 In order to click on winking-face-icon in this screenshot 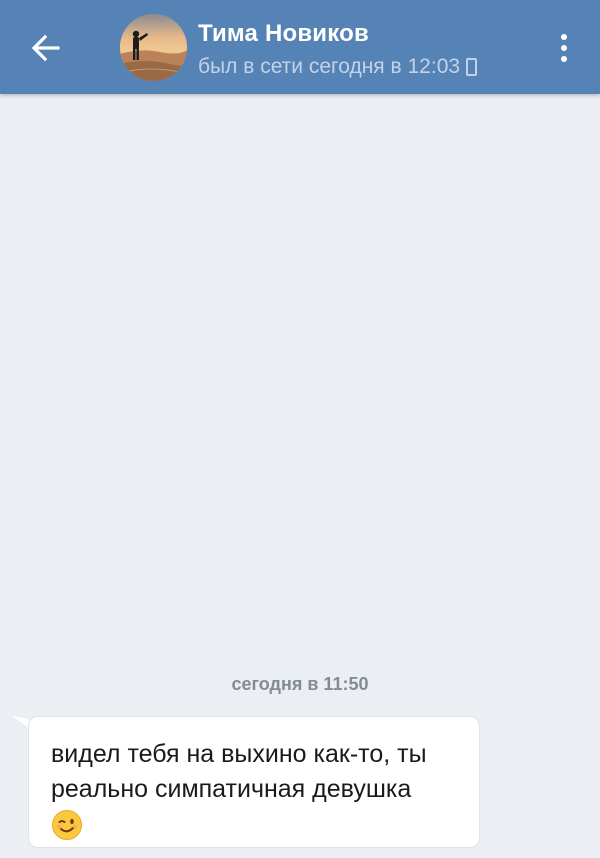, I will do `click(67, 825)`.